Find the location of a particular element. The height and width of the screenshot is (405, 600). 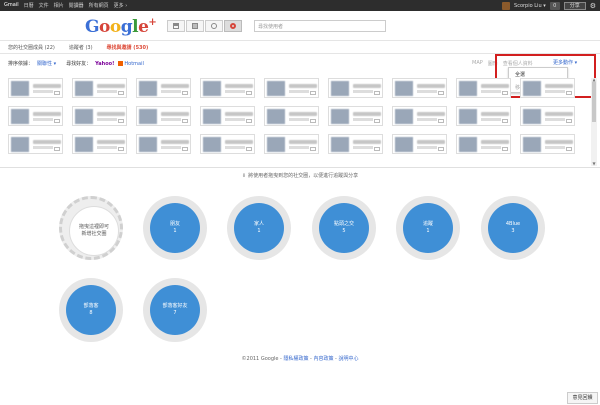

person-card: enterprise is located at coordinates (355, 144).